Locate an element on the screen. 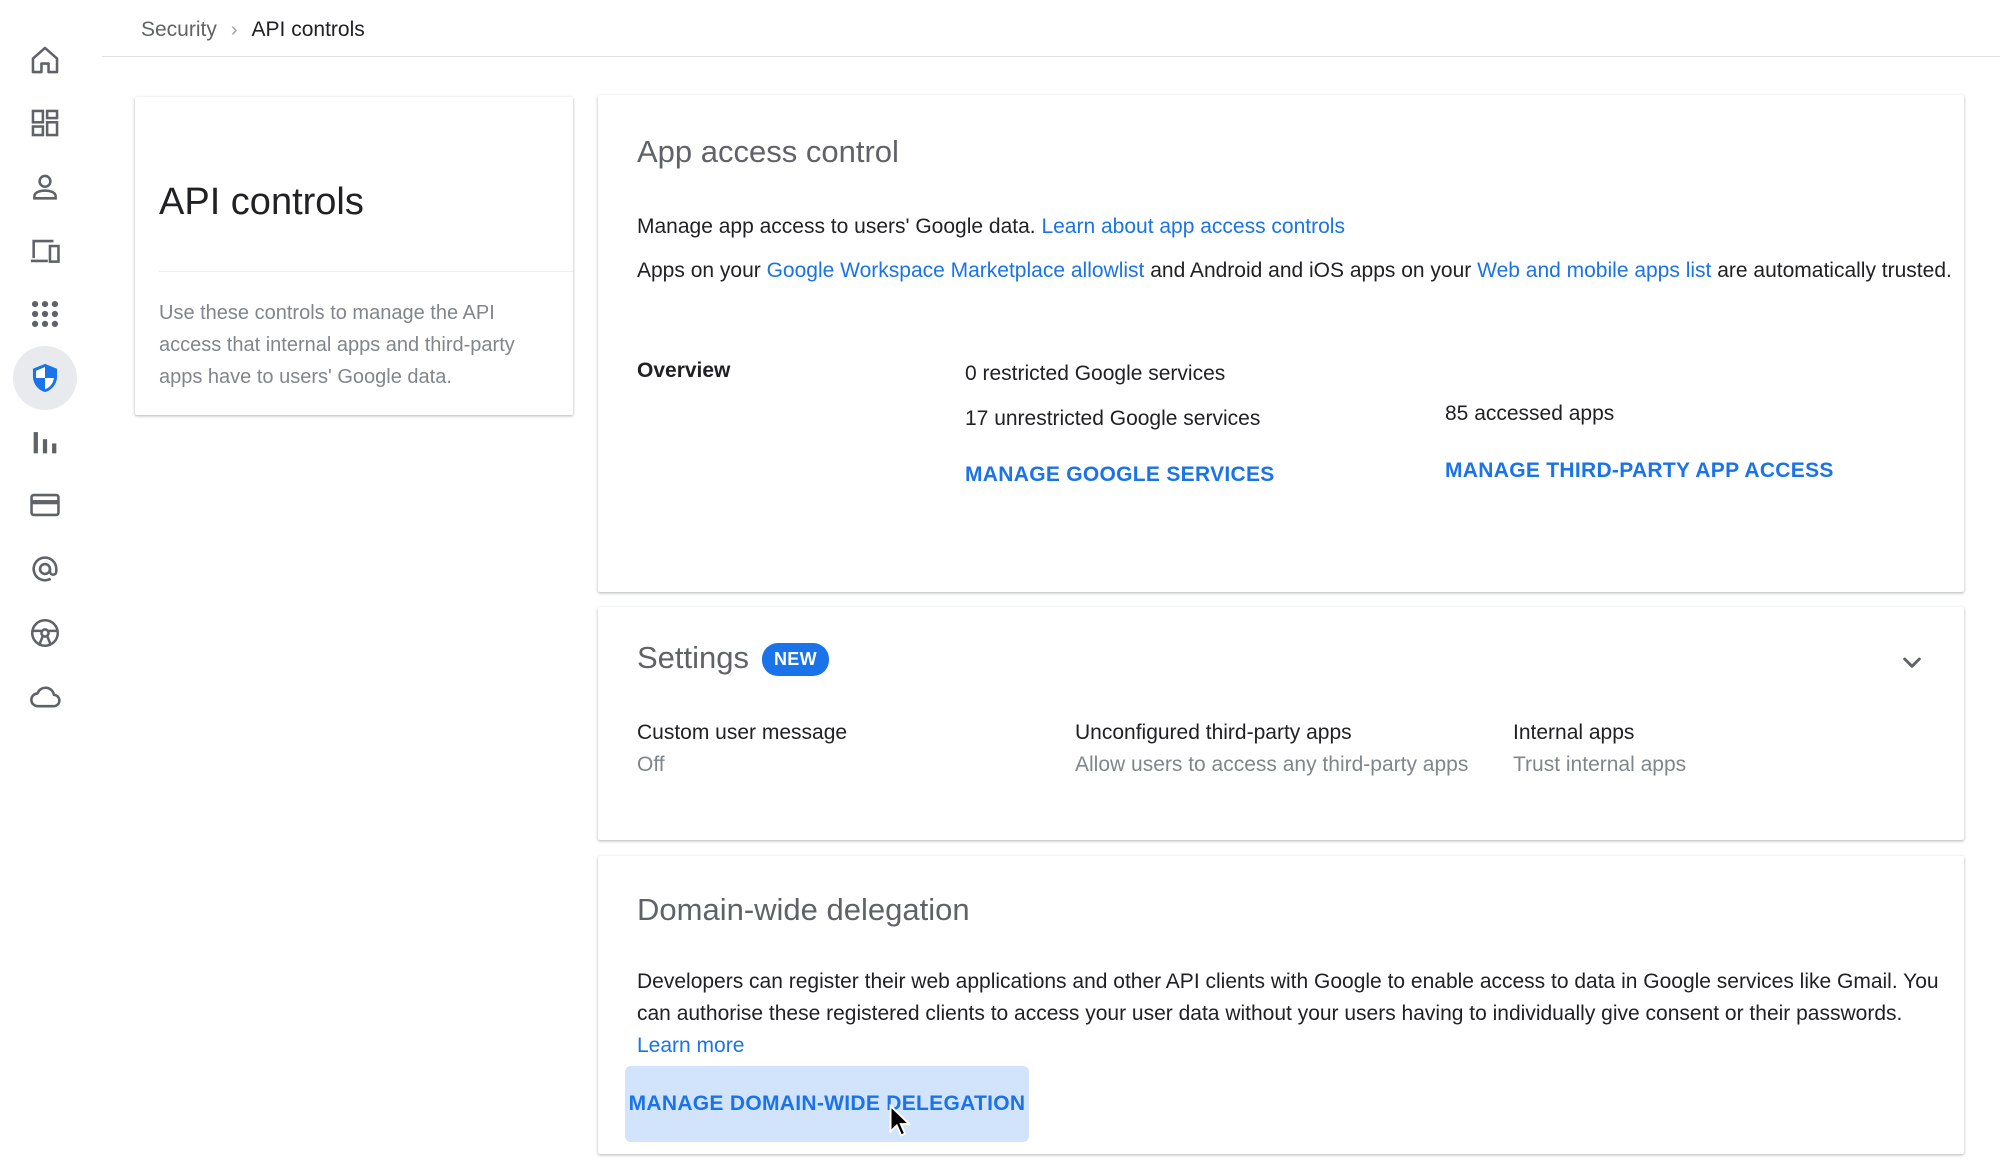  dashboard-icon is located at coordinates (45, 123).